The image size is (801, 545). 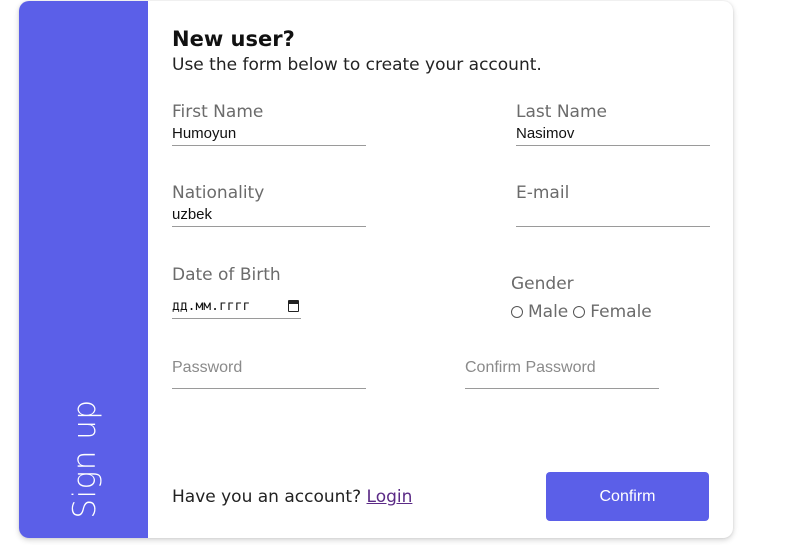 I want to click on email-field: E-mail, so click(x=613, y=205).